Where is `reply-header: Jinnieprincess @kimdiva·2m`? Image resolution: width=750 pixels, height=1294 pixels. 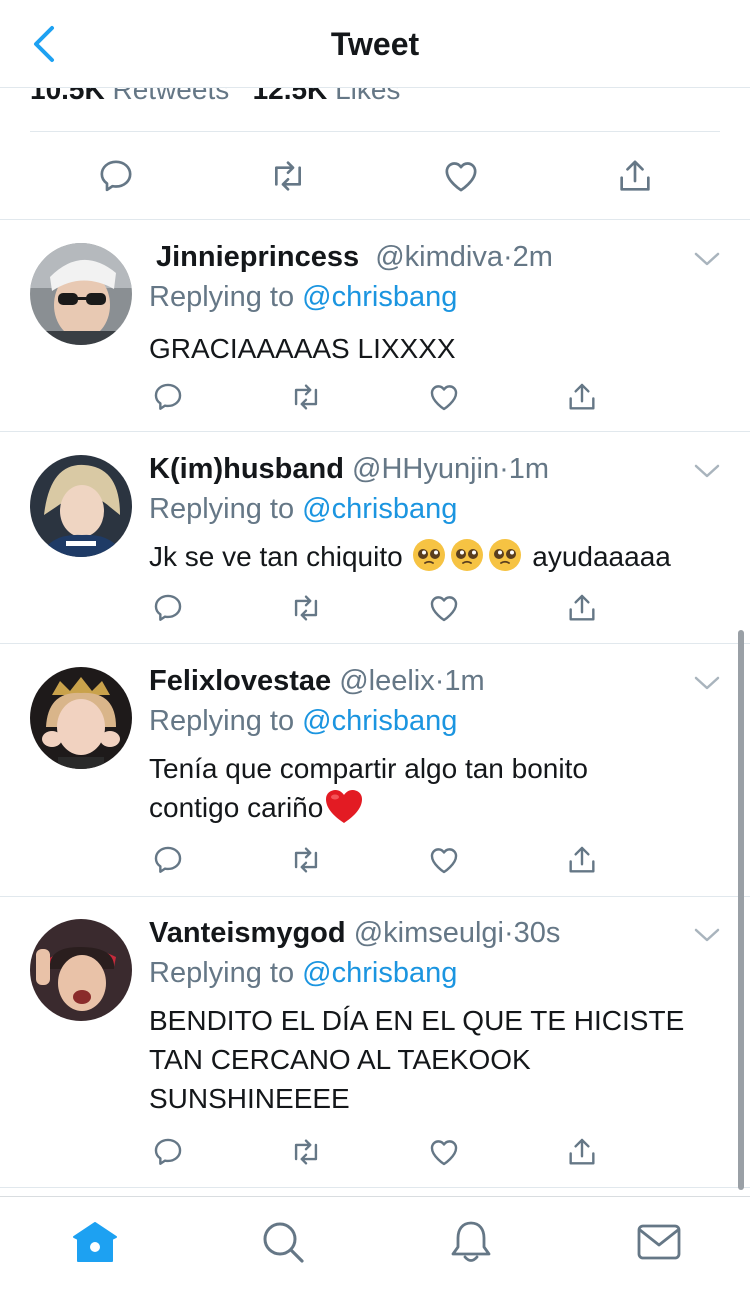
reply-header: Jinnieprincess @kimdiva·2m is located at coordinates (354, 257).